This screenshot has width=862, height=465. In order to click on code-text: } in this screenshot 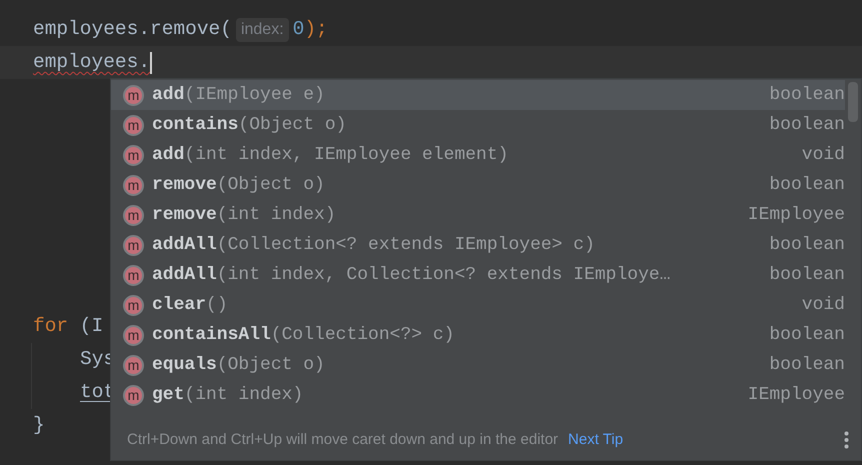, I will do `click(39, 425)`.